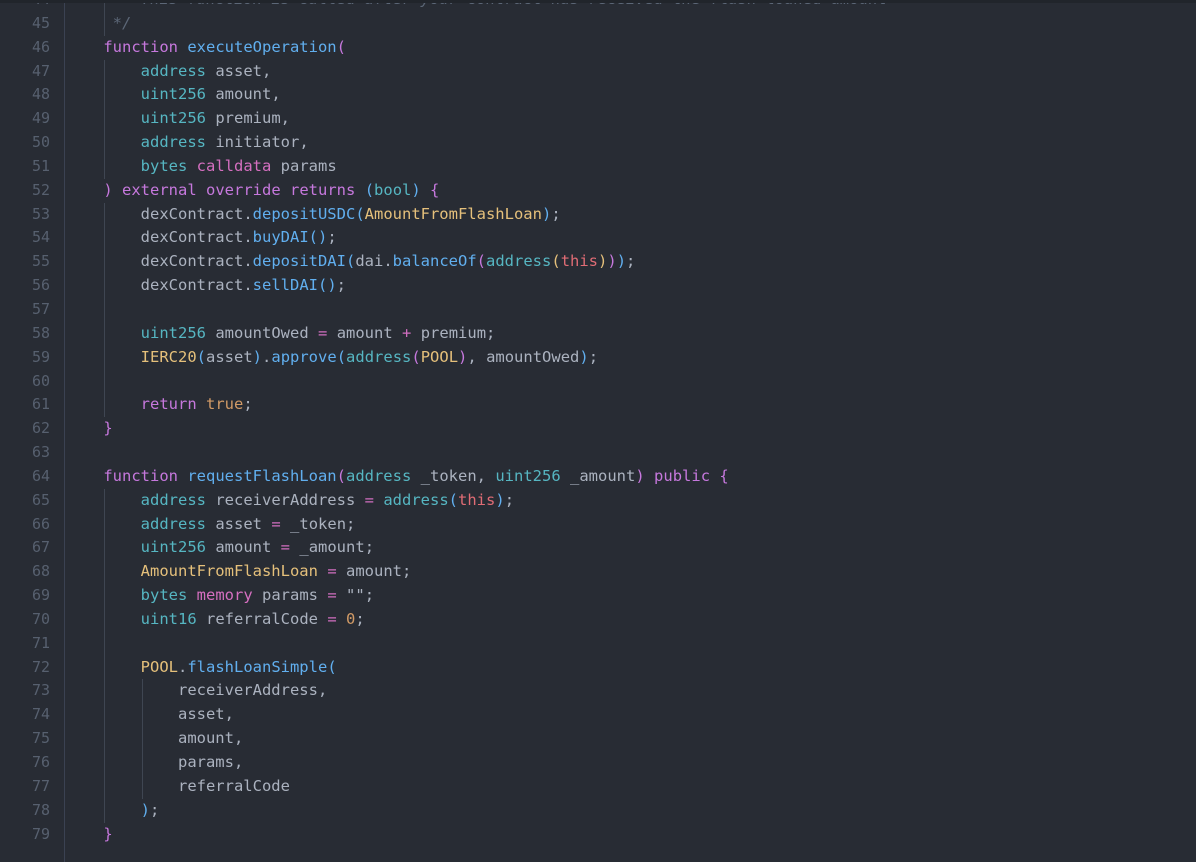  What do you see at coordinates (40, 785) in the screenshot?
I see `line-number: 77` at bounding box center [40, 785].